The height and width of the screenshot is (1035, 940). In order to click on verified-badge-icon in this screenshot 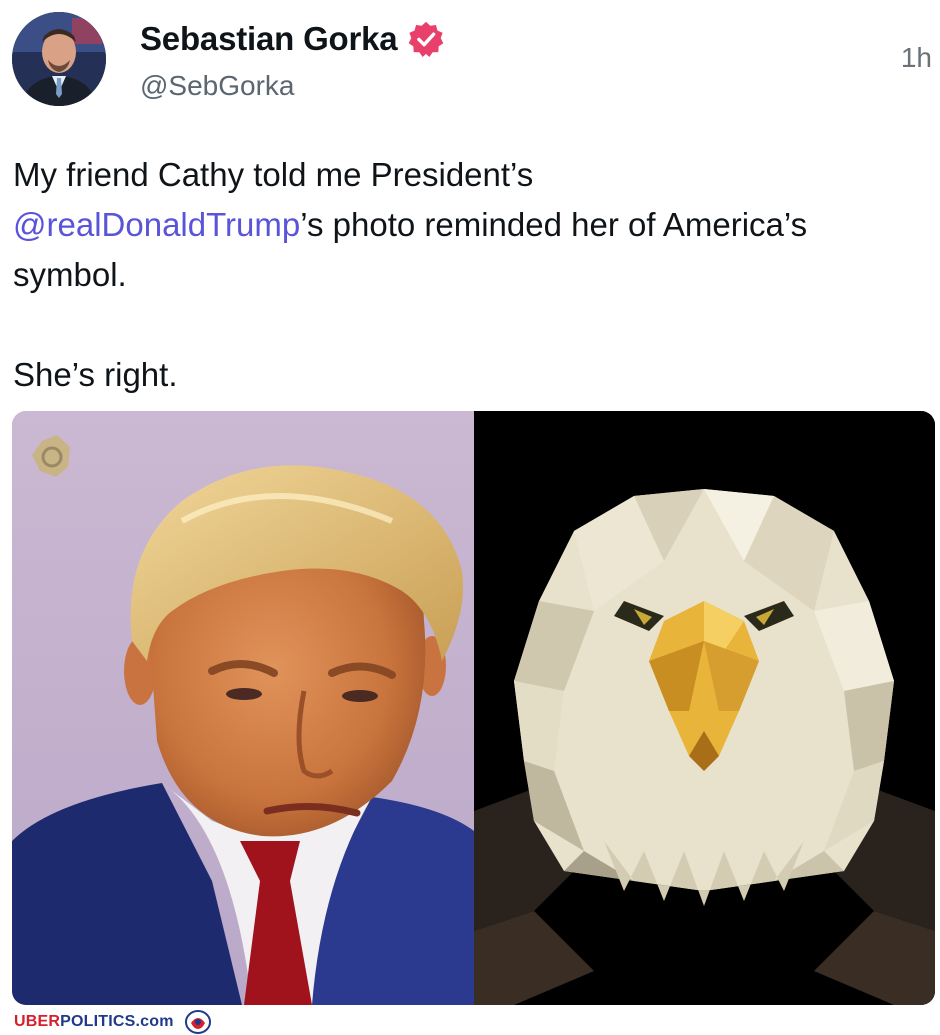, I will do `click(426, 39)`.